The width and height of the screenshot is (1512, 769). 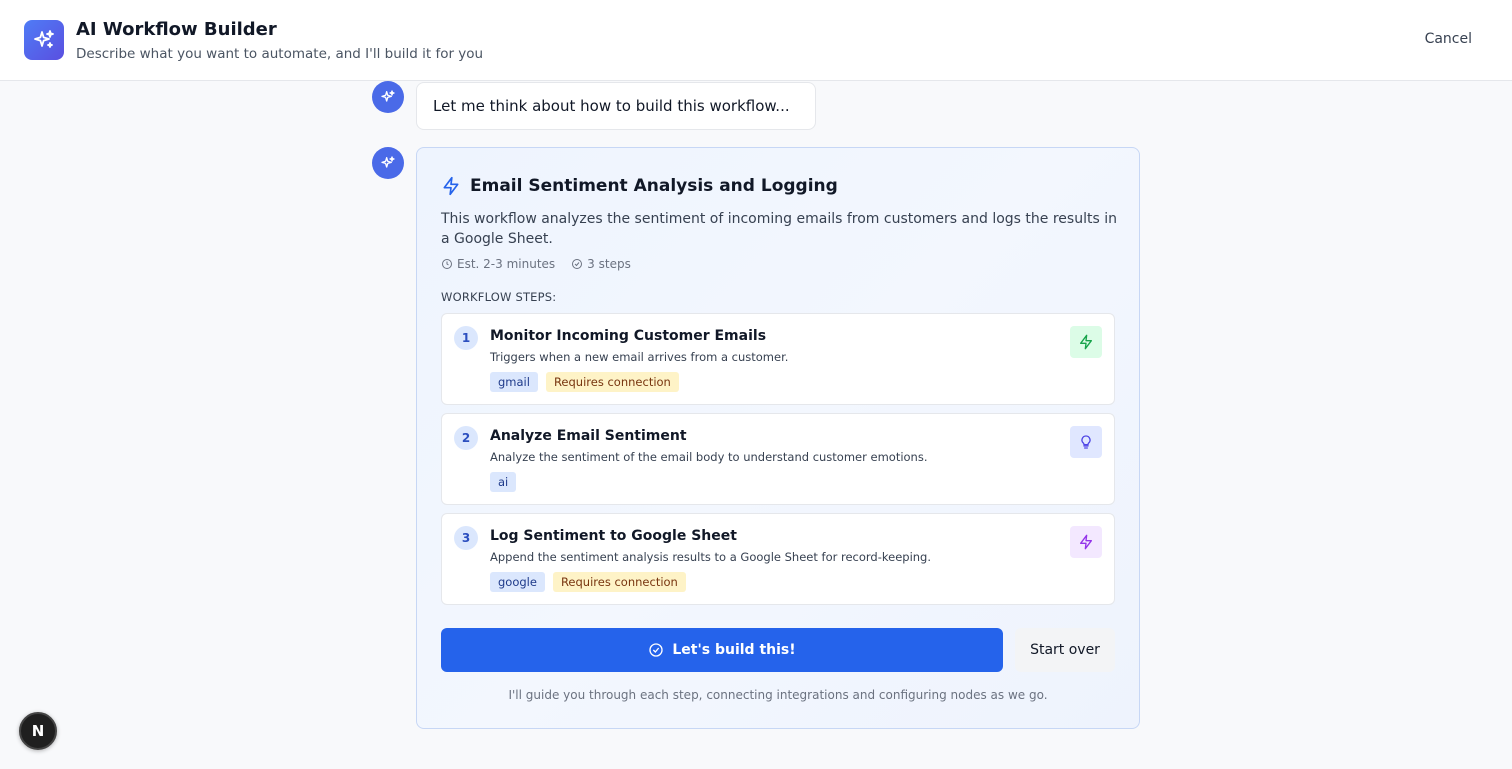 What do you see at coordinates (613, 536) in the screenshot?
I see `step-title: Log Sentiment to Google Sheet` at bounding box center [613, 536].